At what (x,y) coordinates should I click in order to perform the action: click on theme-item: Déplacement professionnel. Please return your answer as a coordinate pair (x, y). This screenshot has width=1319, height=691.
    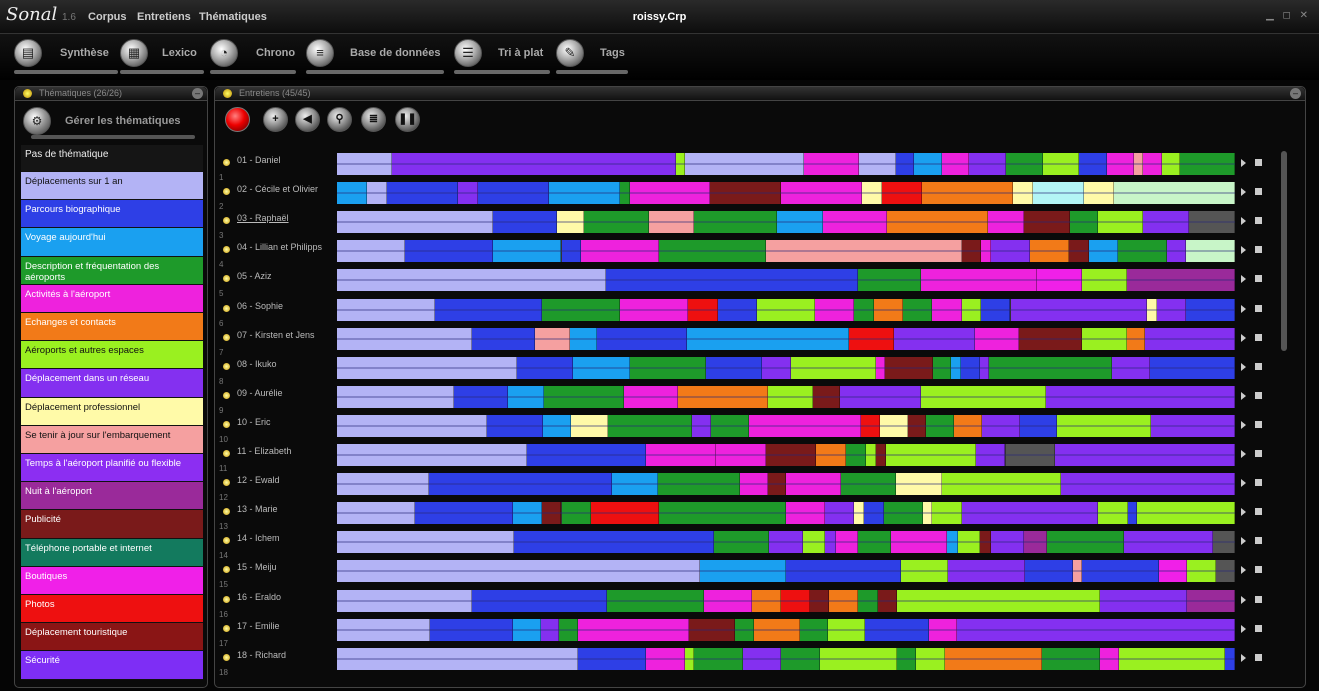
    Looking at the image, I should click on (112, 411).